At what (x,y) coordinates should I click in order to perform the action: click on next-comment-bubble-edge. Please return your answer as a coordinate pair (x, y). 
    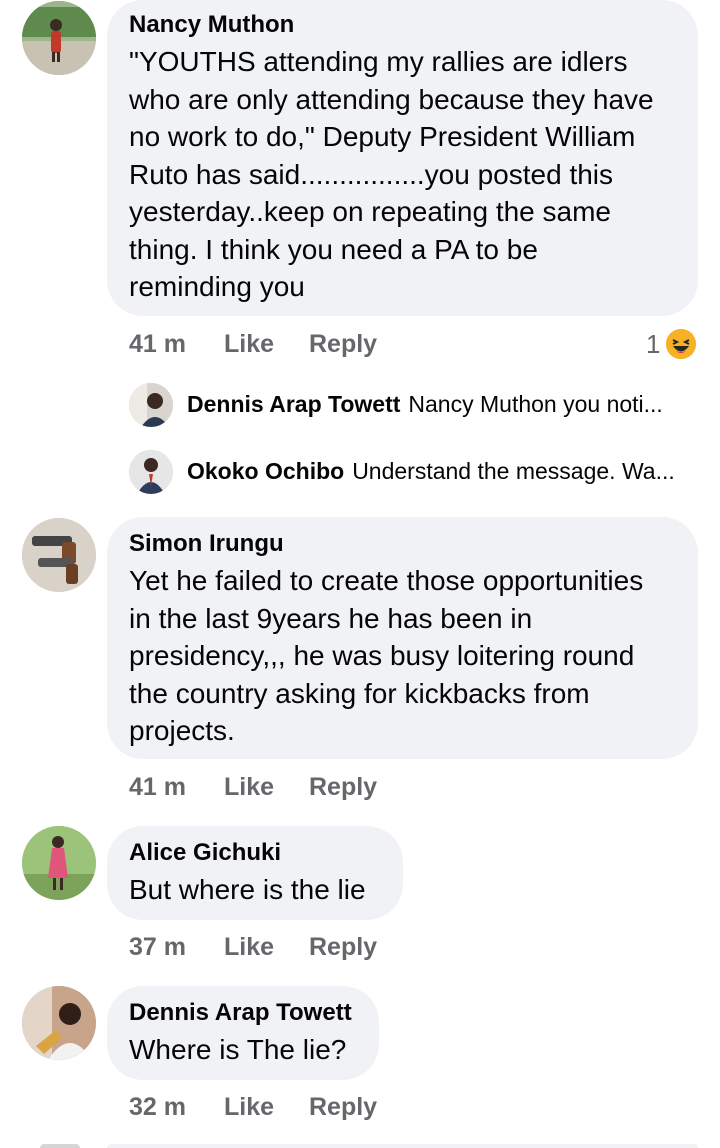
    Looking at the image, I should click on (402, 1146).